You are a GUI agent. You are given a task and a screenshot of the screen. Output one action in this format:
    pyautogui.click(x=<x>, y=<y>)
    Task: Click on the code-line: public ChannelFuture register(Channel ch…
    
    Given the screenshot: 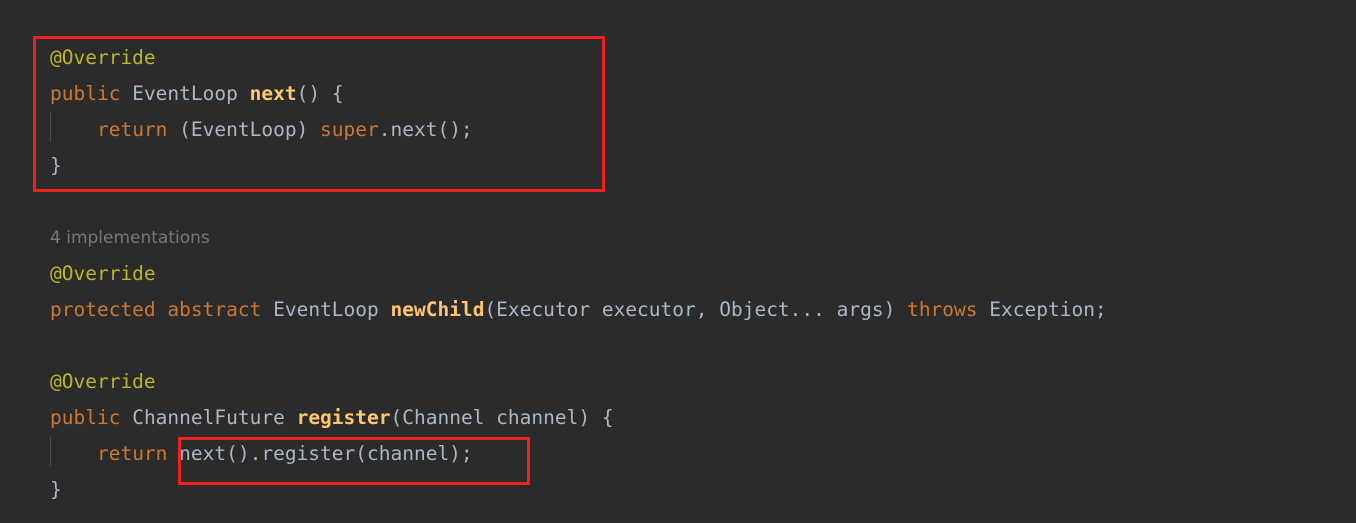 What is the action you would take?
    pyautogui.click(x=578, y=418)
    